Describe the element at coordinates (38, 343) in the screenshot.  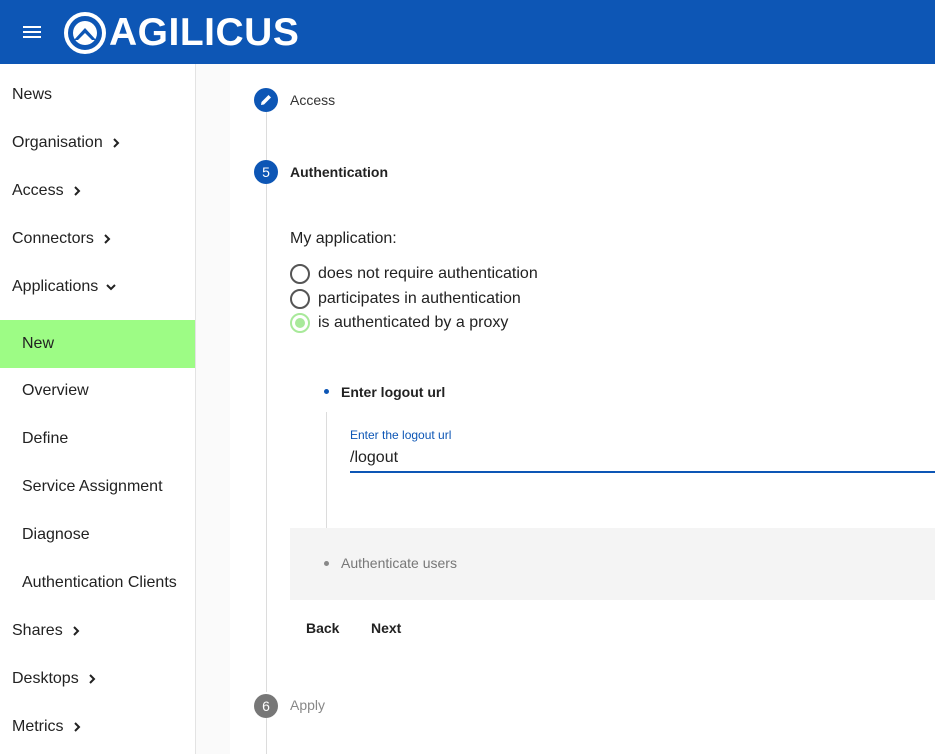
I see `sidebar-item-label: New` at that location.